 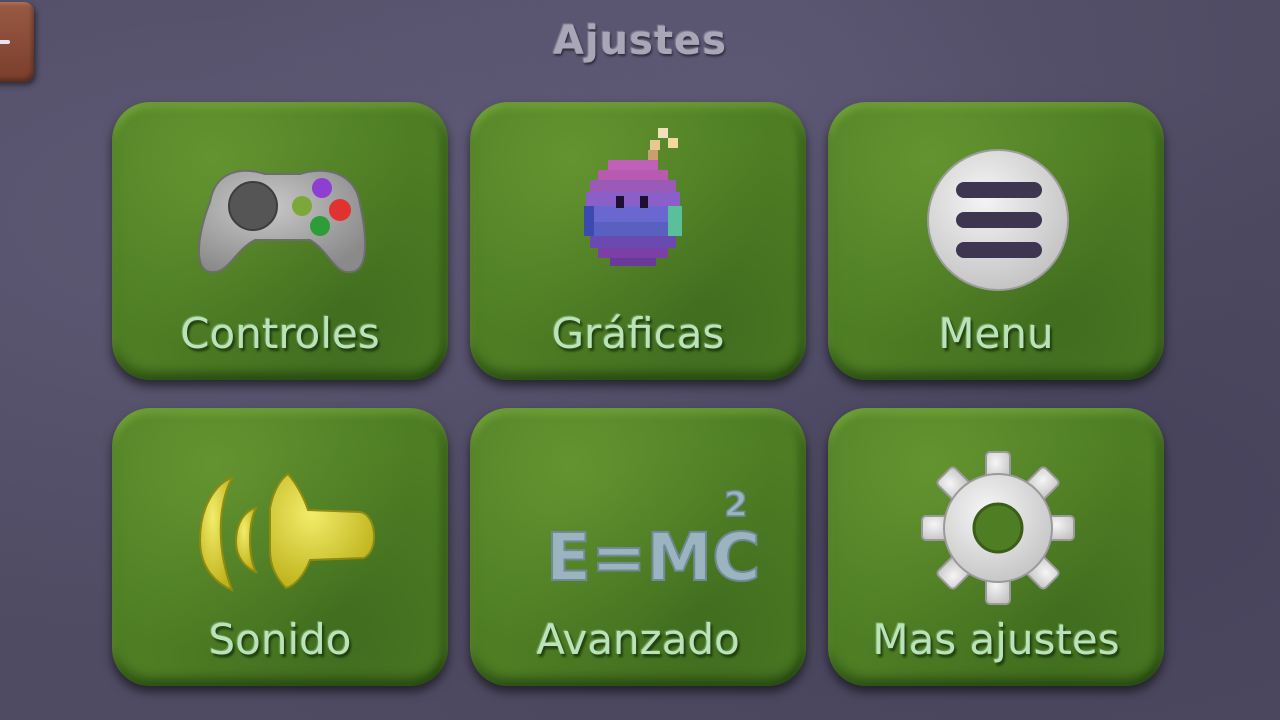 What do you see at coordinates (280, 518) in the screenshot?
I see `speaker-icon` at bounding box center [280, 518].